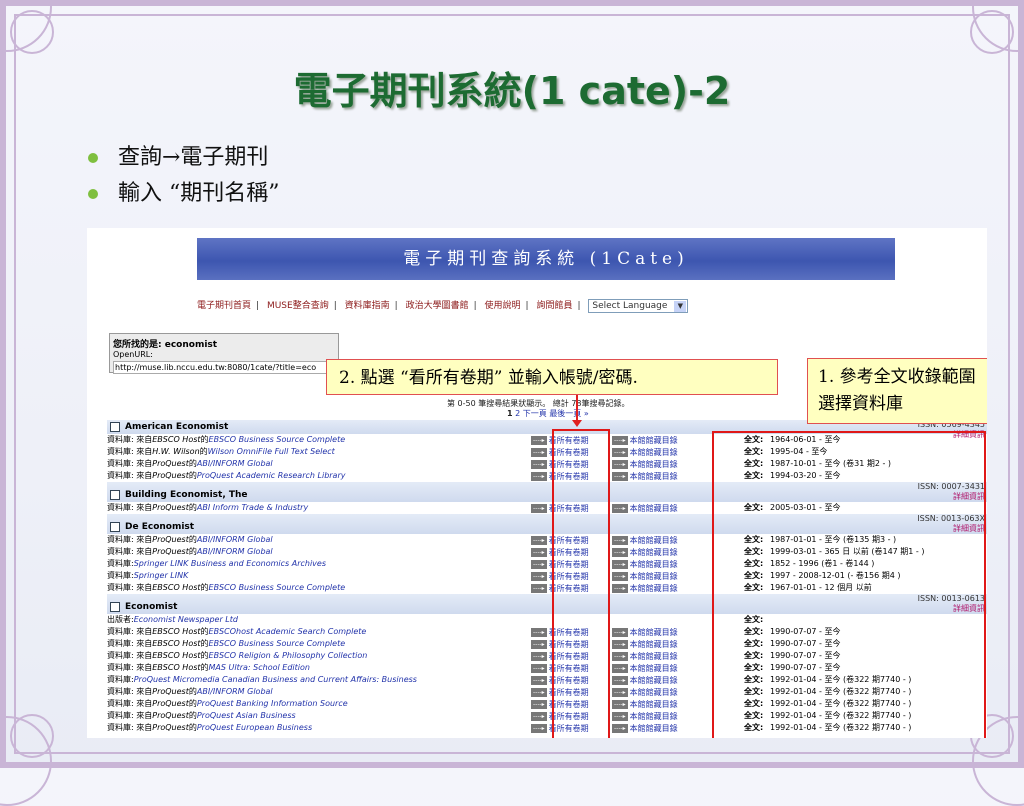 This screenshot has width=1024, height=806. What do you see at coordinates (246, 715) in the screenshot?
I see `database-link: ProQuest Asian Business` at bounding box center [246, 715].